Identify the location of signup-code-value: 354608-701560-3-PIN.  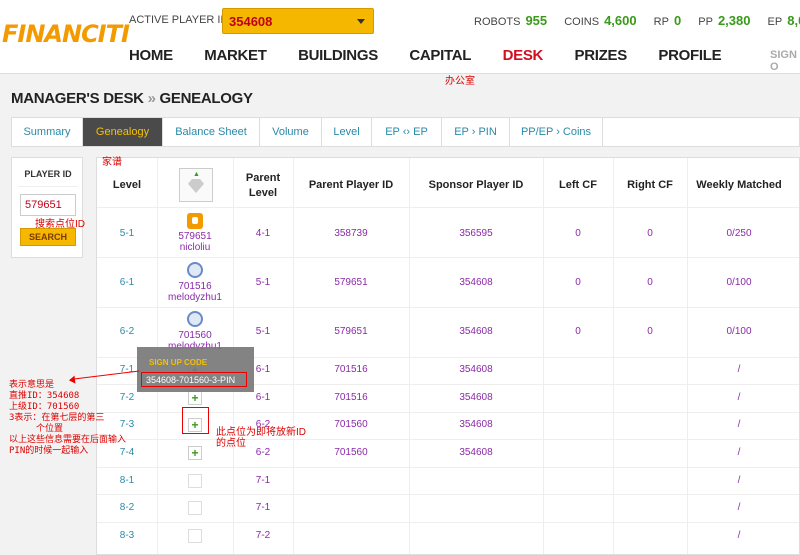
(194, 379).